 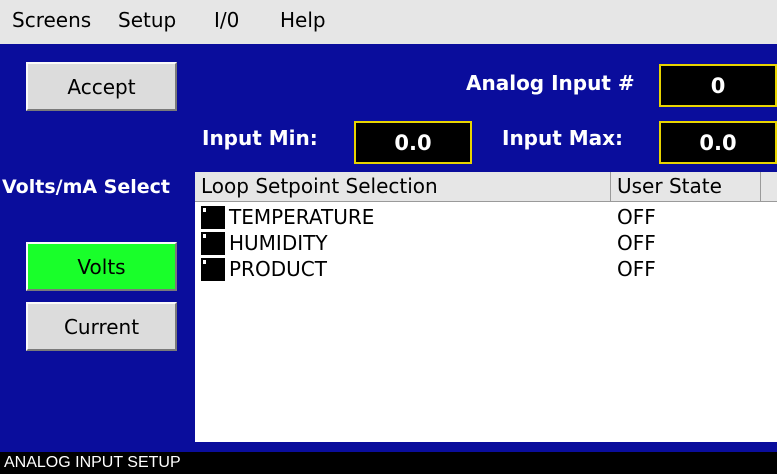 What do you see at coordinates (278, 243) in the screenshot?
I see `row-name: HUMIDITY` at bounding box center [278, 243].